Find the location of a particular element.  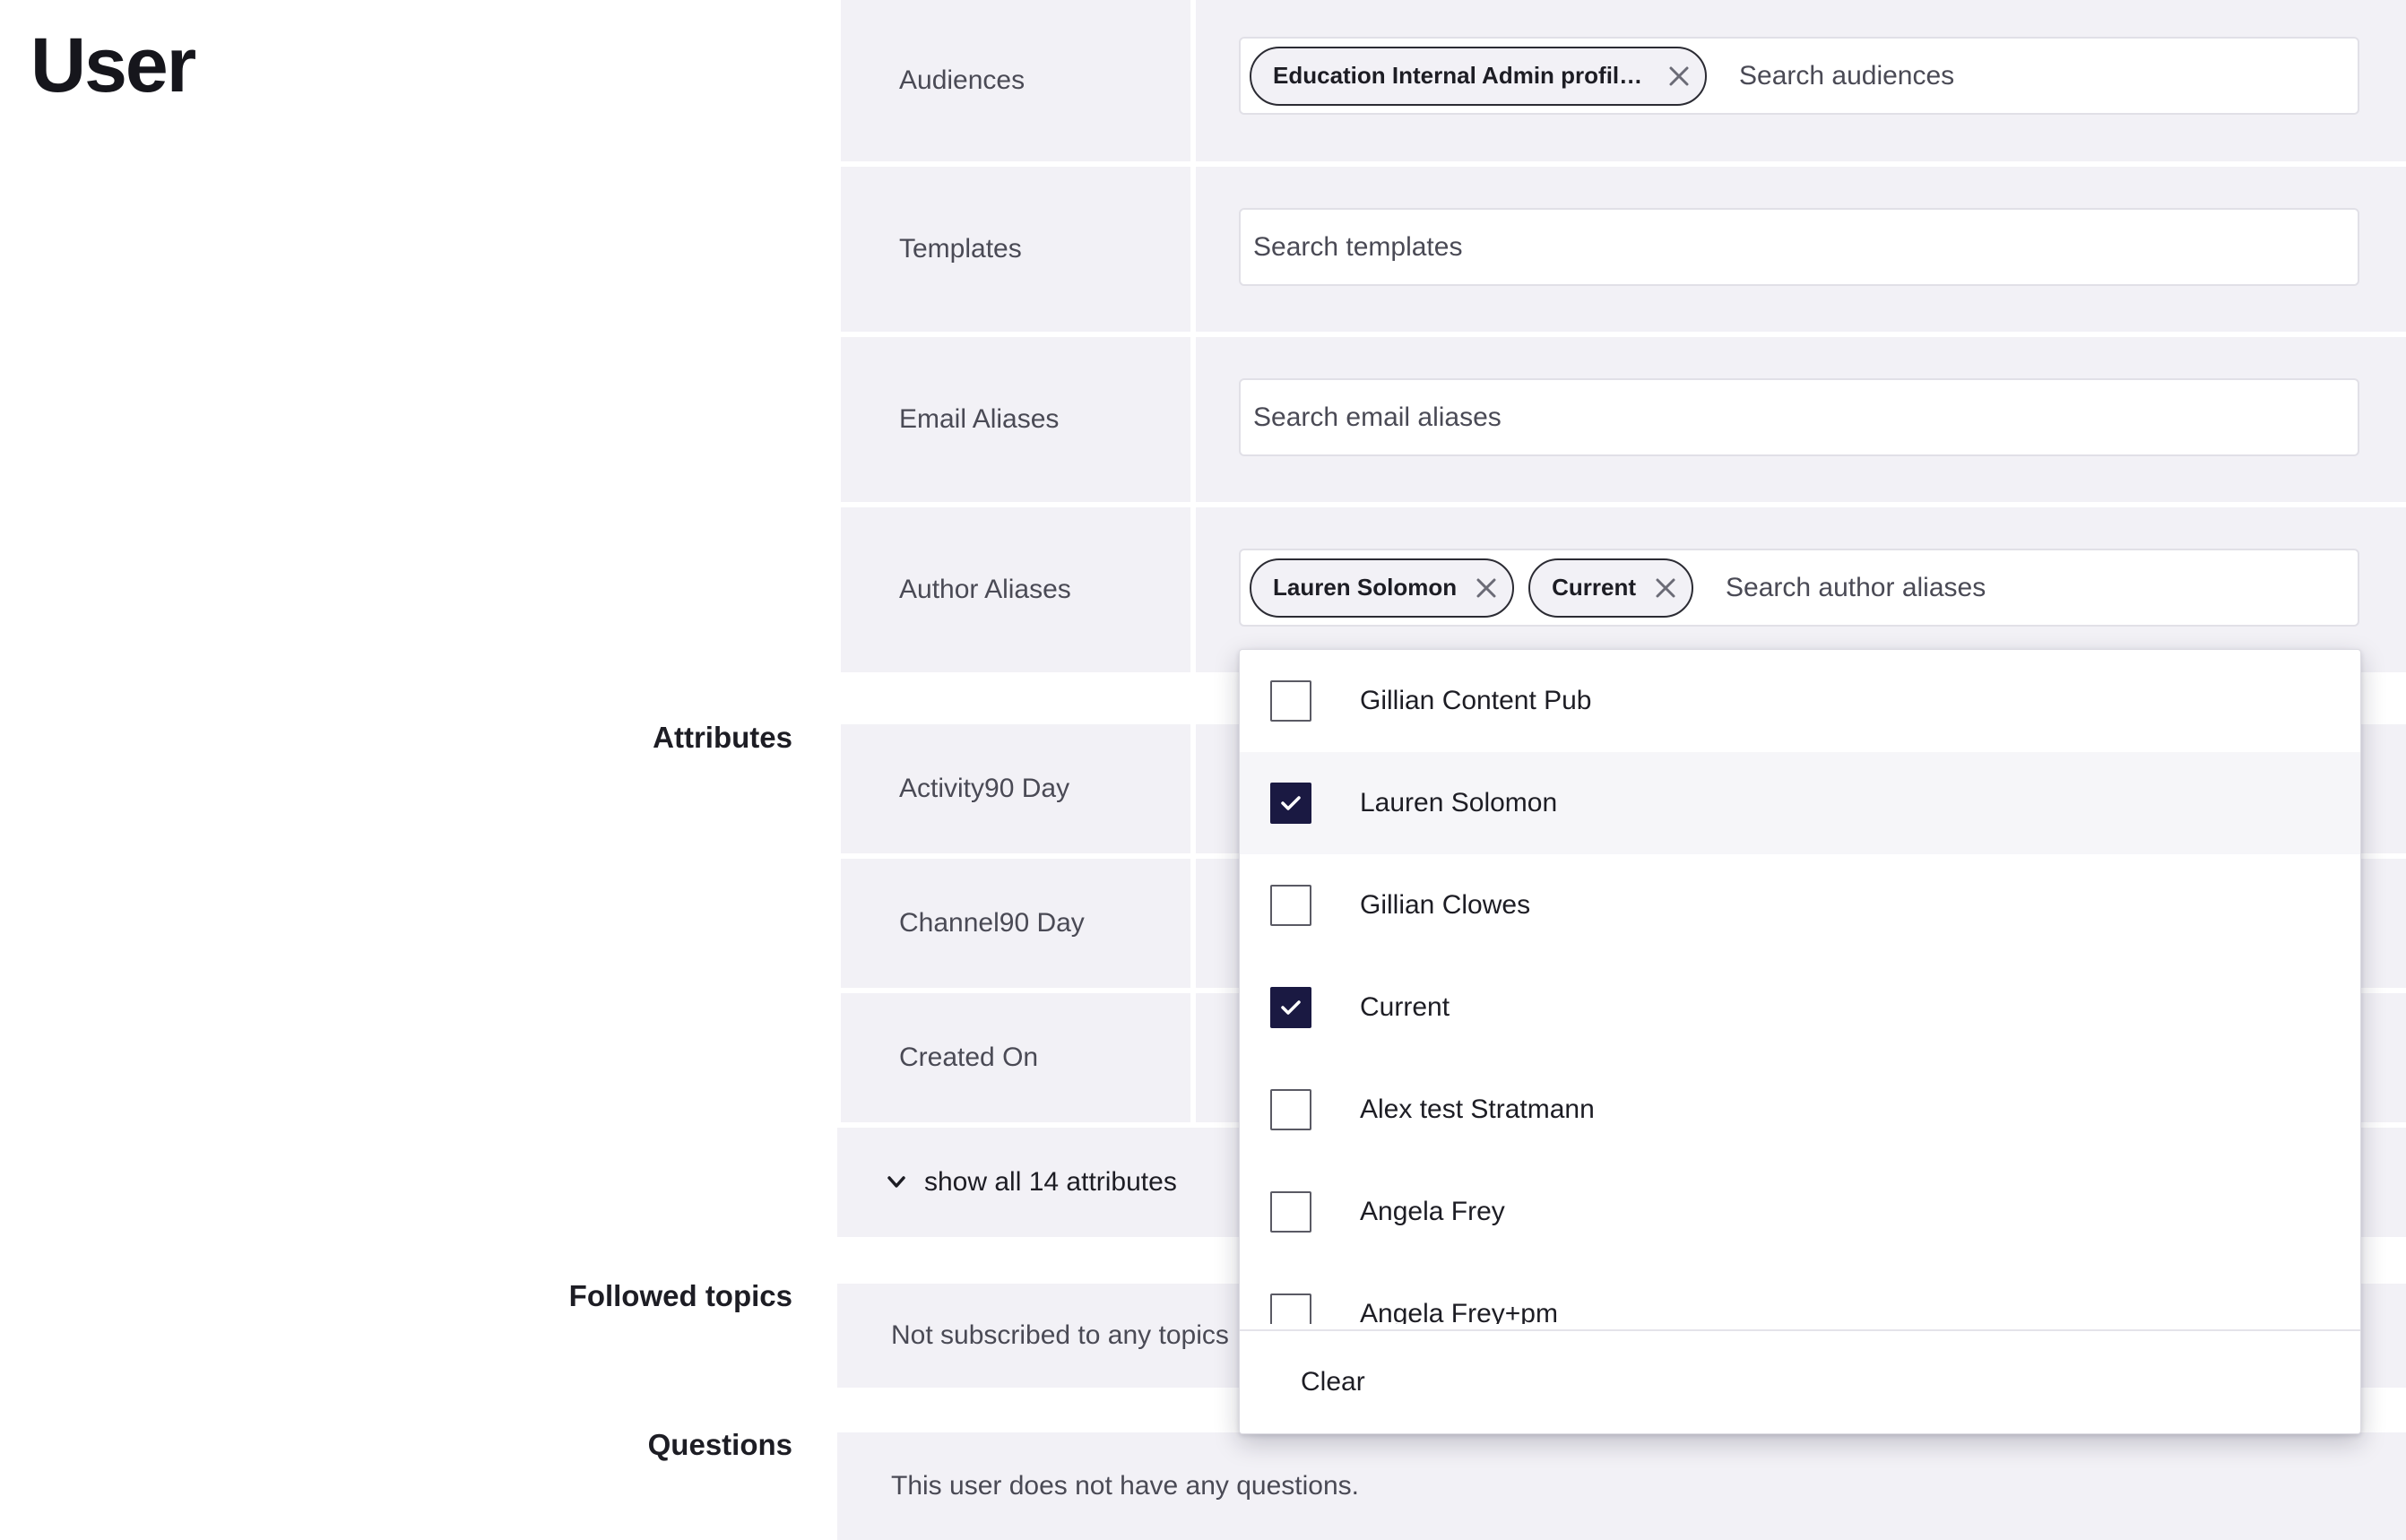

show-all-attributes-label: show all 14 attributes is located at coordinates (1050, 1182).